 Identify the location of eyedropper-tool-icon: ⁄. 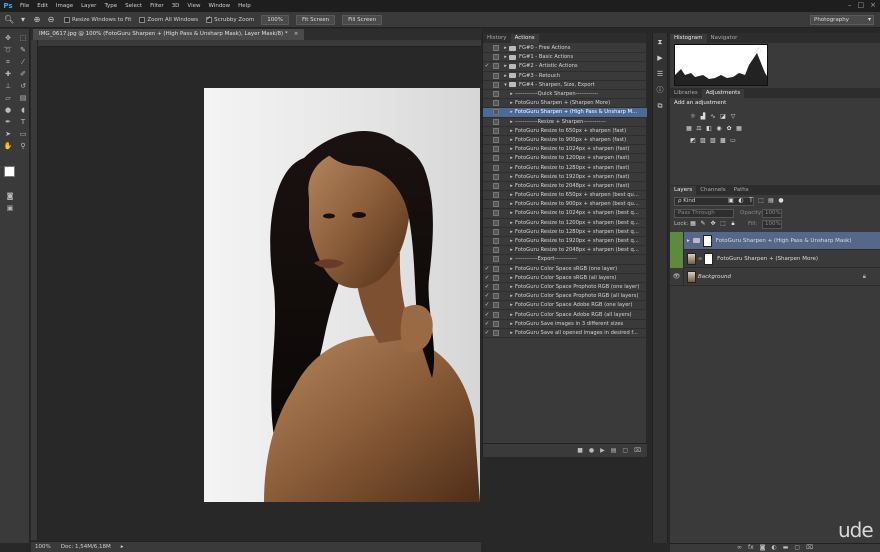
(23, 62).